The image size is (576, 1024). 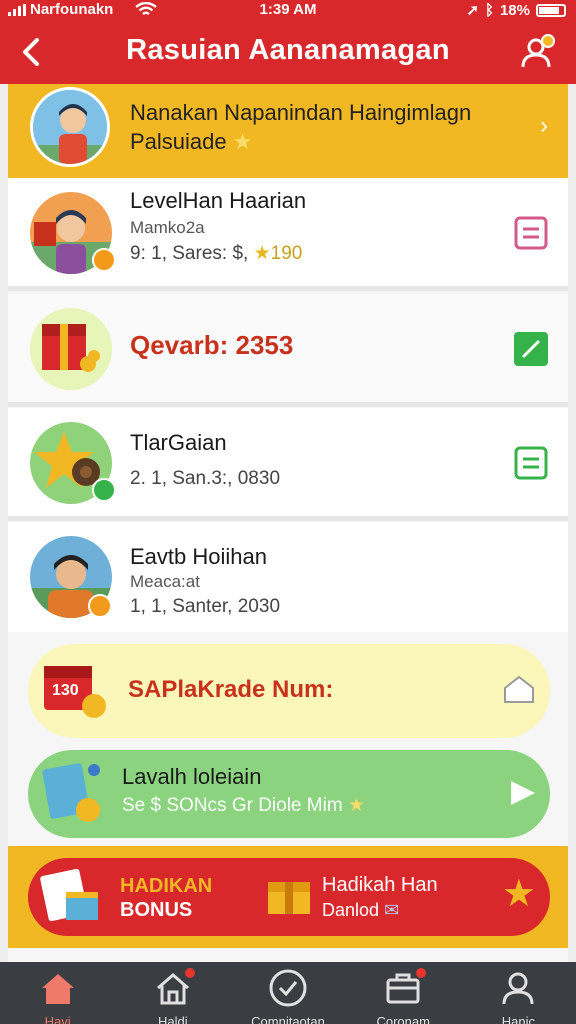 What do you see at coordinates (472, 10) in the screenshot?
I see `location-icon: ➚` at bounding box center [472, 10].